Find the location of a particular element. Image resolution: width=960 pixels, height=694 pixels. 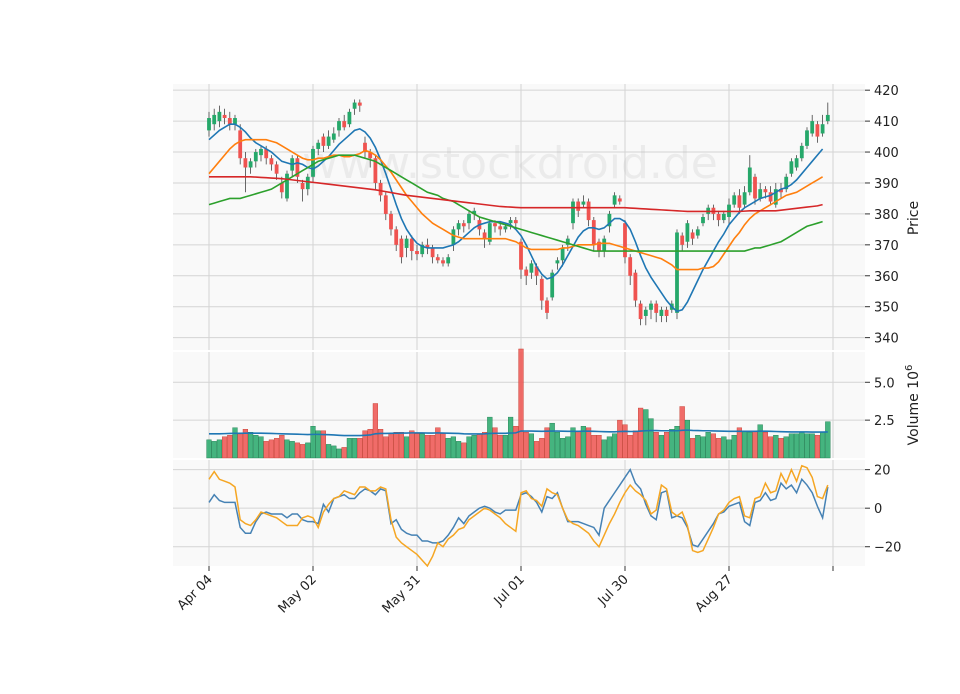

oscillator-tick-label: 0 is located at coordinates (878, 509).